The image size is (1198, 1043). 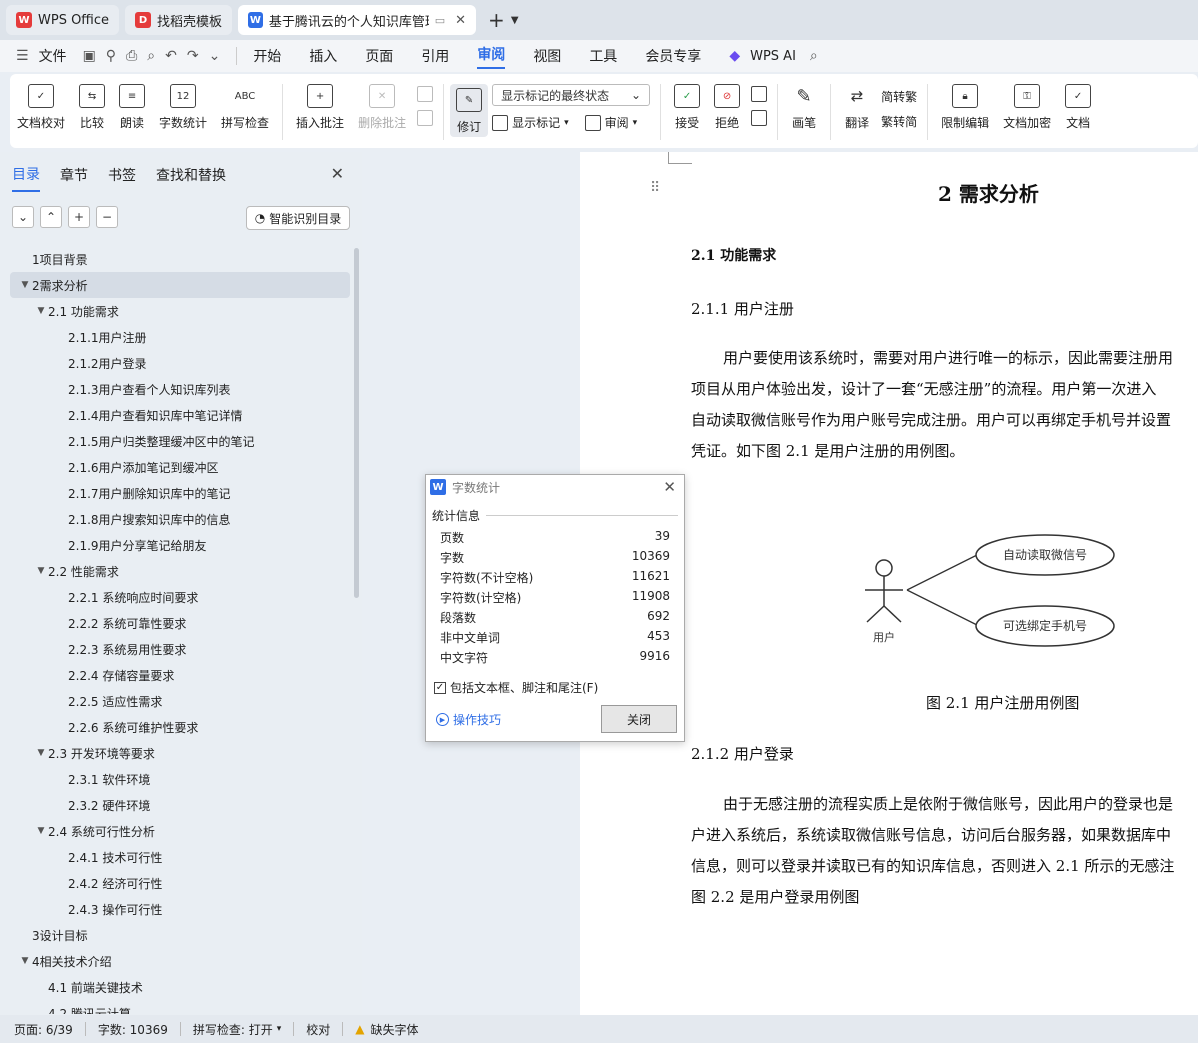 What do you see at coordinates (267, 56) in the screenshot?
I see `menu-start: 开始` at bounding box center [267, 56].